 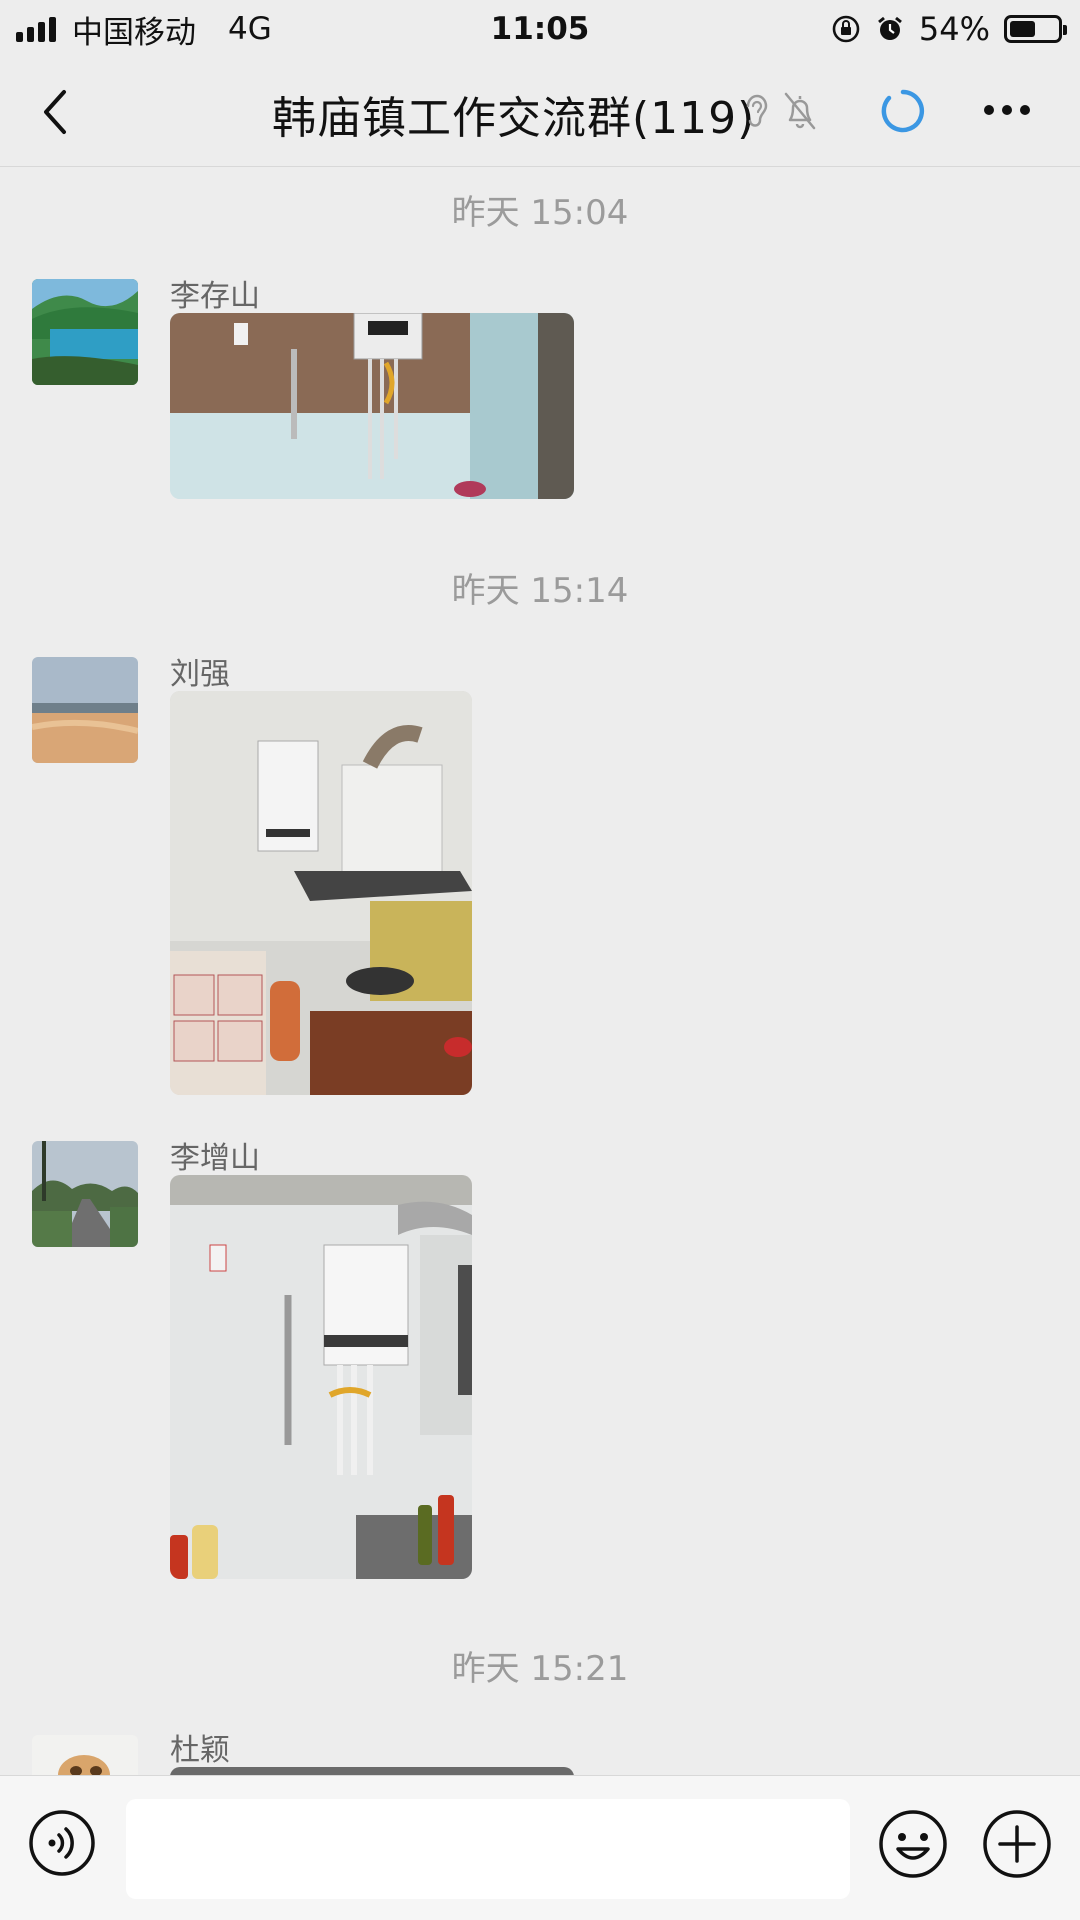 I want to click on message-timestamp: 昨天 15:14, so click(x=540, y=591).